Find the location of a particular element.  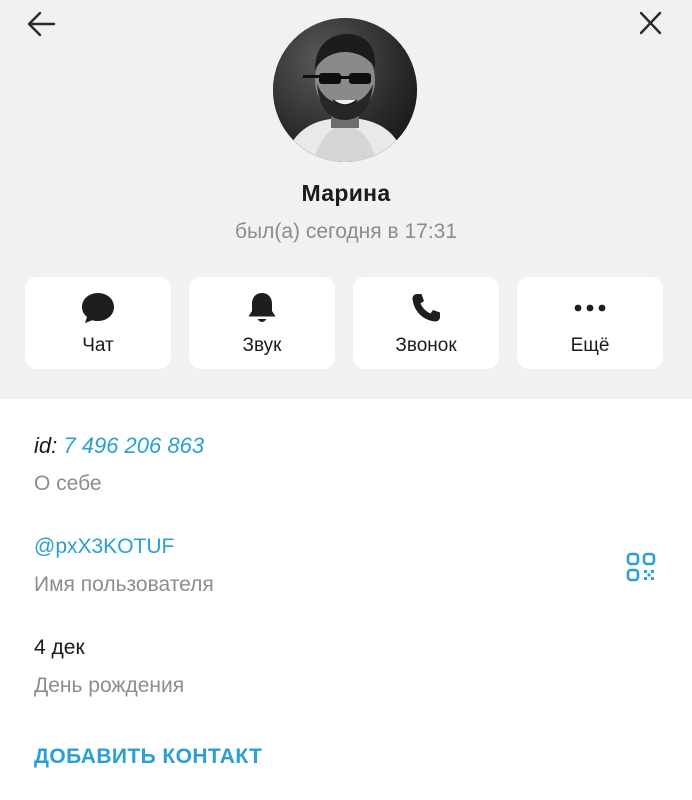

user-id-prefix: id: is located at coordinates (46, 445).